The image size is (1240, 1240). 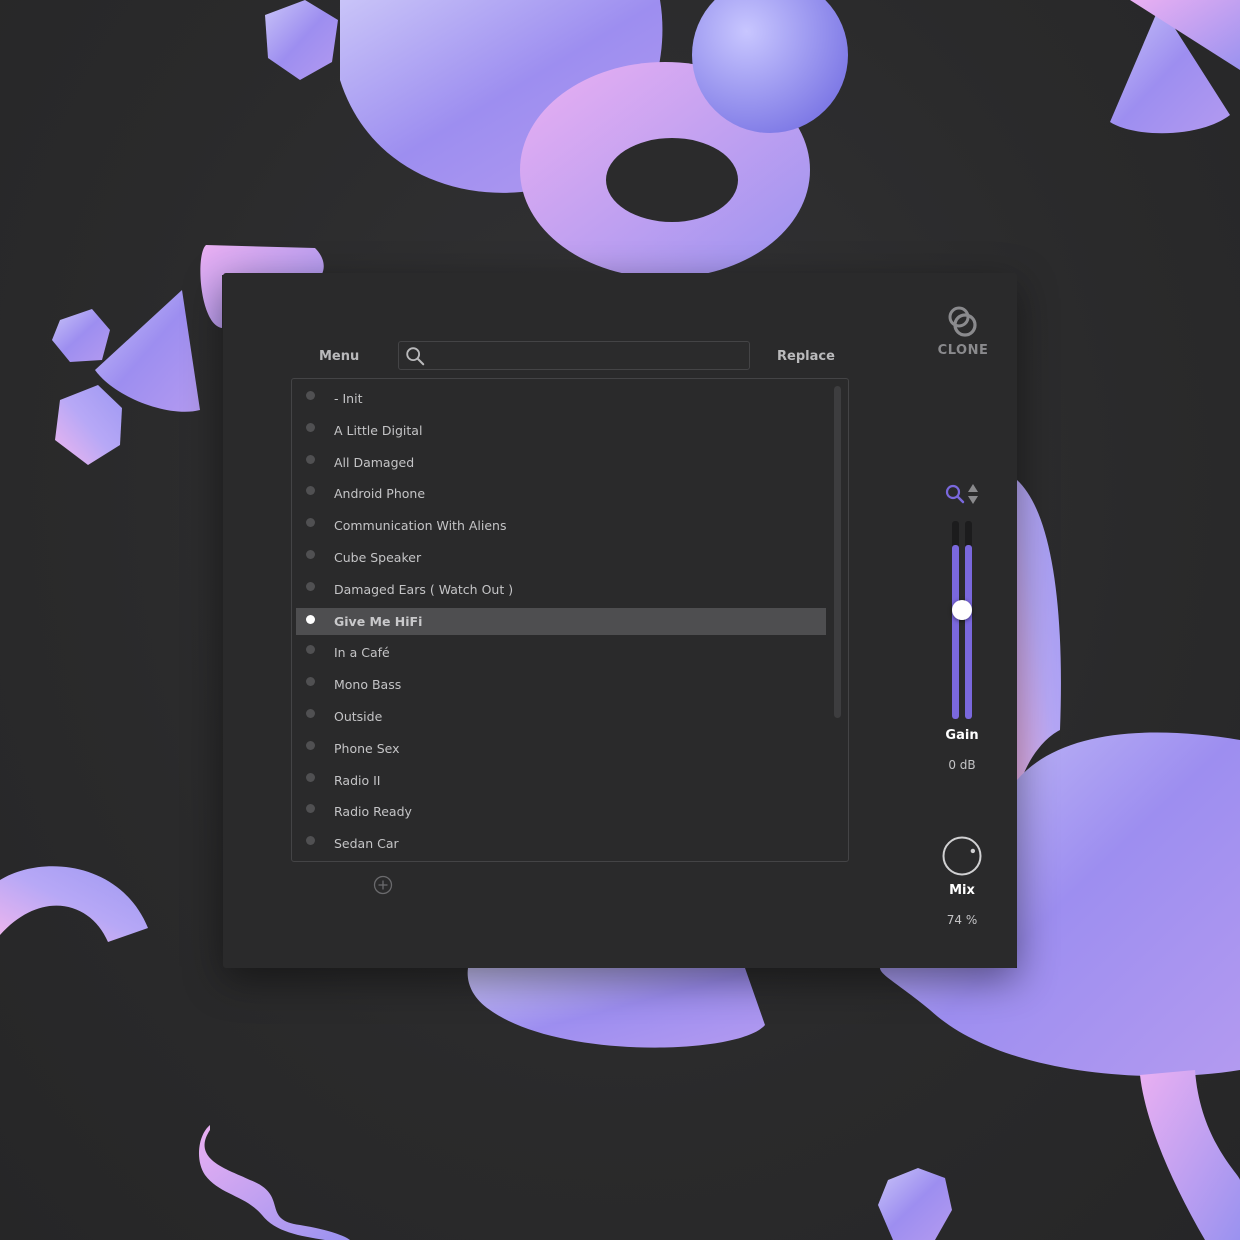 What do you see at coordinates (806, 356) in the screenshot?
I see `replace-button: Replace` at bounding box center [806, 356].